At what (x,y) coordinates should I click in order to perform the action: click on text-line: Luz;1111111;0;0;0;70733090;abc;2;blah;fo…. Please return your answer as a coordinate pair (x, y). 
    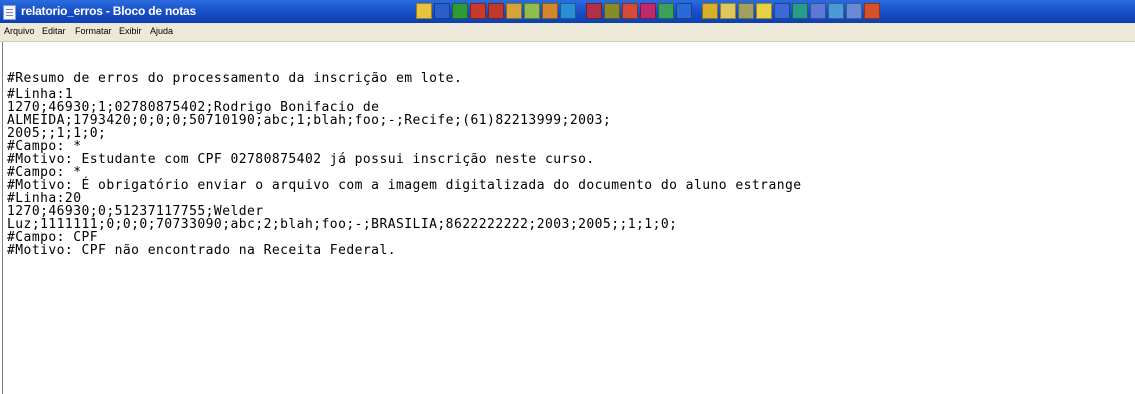
    Looking at the image, I should click on (342, 224).